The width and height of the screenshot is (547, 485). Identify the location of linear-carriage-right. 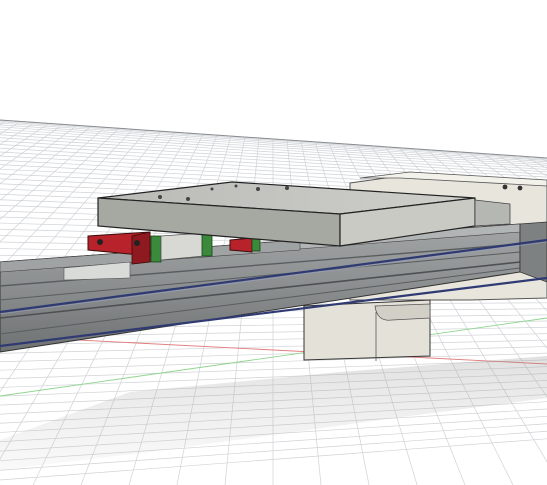
(245, 245).